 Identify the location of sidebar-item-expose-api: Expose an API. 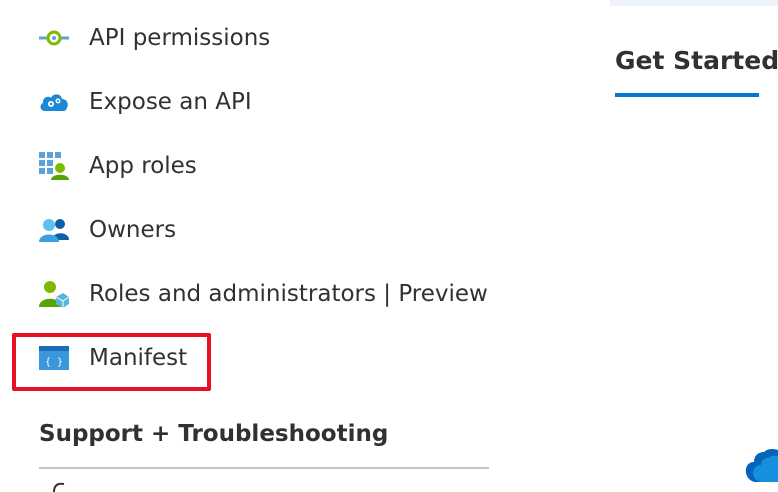
(268, 102).